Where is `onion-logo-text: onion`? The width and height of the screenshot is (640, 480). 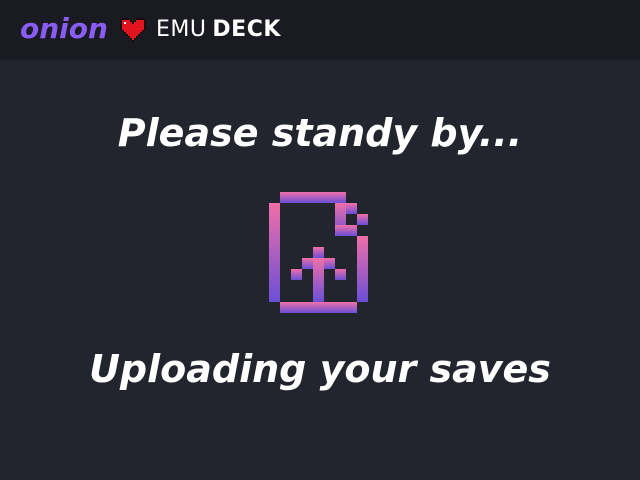 onion-logo-text: onion is located at coordinates (64, 28).